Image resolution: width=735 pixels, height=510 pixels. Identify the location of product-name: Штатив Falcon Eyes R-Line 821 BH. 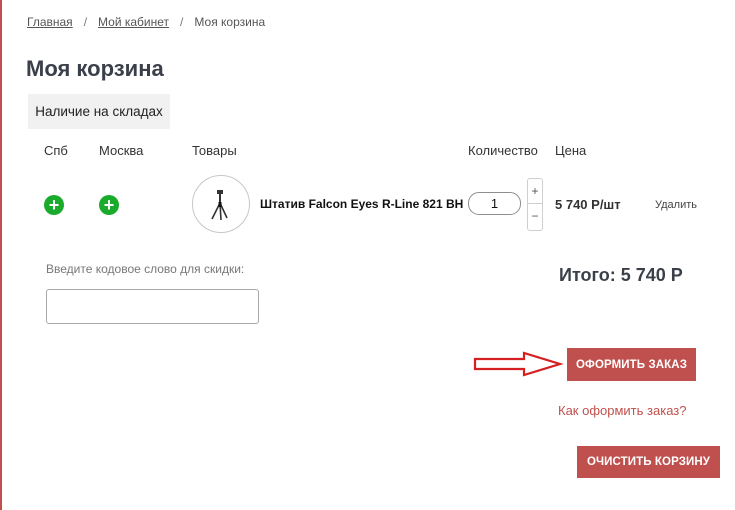
(361, 204).